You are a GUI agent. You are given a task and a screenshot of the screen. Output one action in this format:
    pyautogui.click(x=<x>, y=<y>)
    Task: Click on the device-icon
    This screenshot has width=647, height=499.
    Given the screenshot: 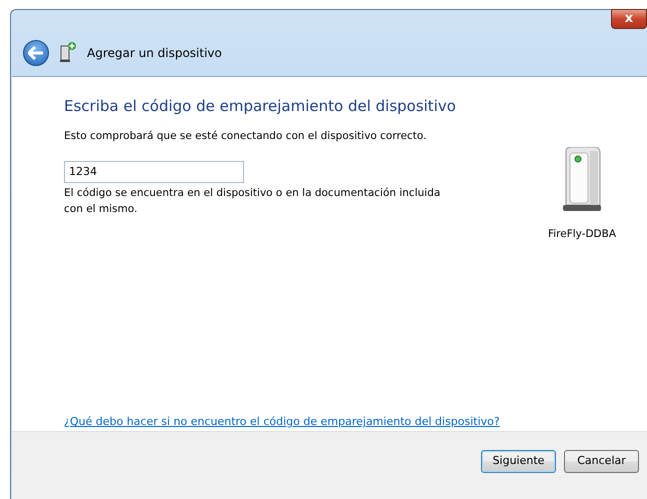 What is the action you would take?
    pyautogui.click(x=582, y=180)
    